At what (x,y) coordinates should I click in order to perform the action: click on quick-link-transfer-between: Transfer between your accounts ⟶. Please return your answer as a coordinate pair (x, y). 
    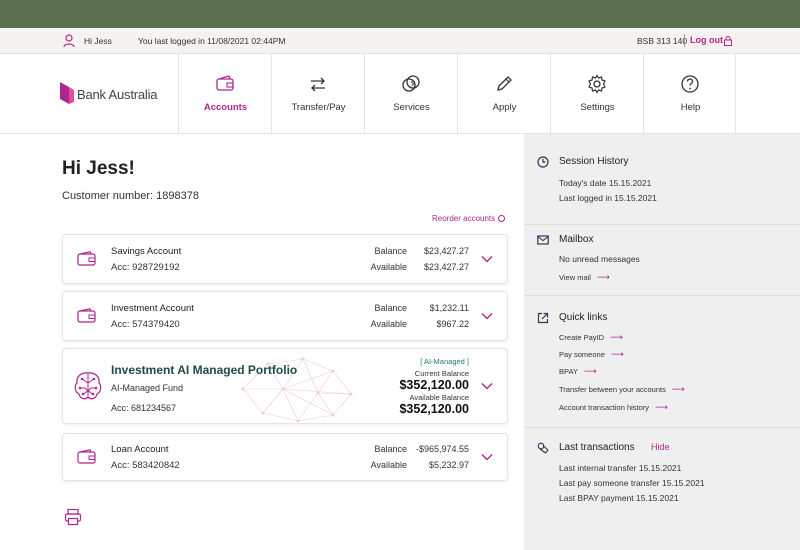
    Looking at the image, I should click on (622, 389).